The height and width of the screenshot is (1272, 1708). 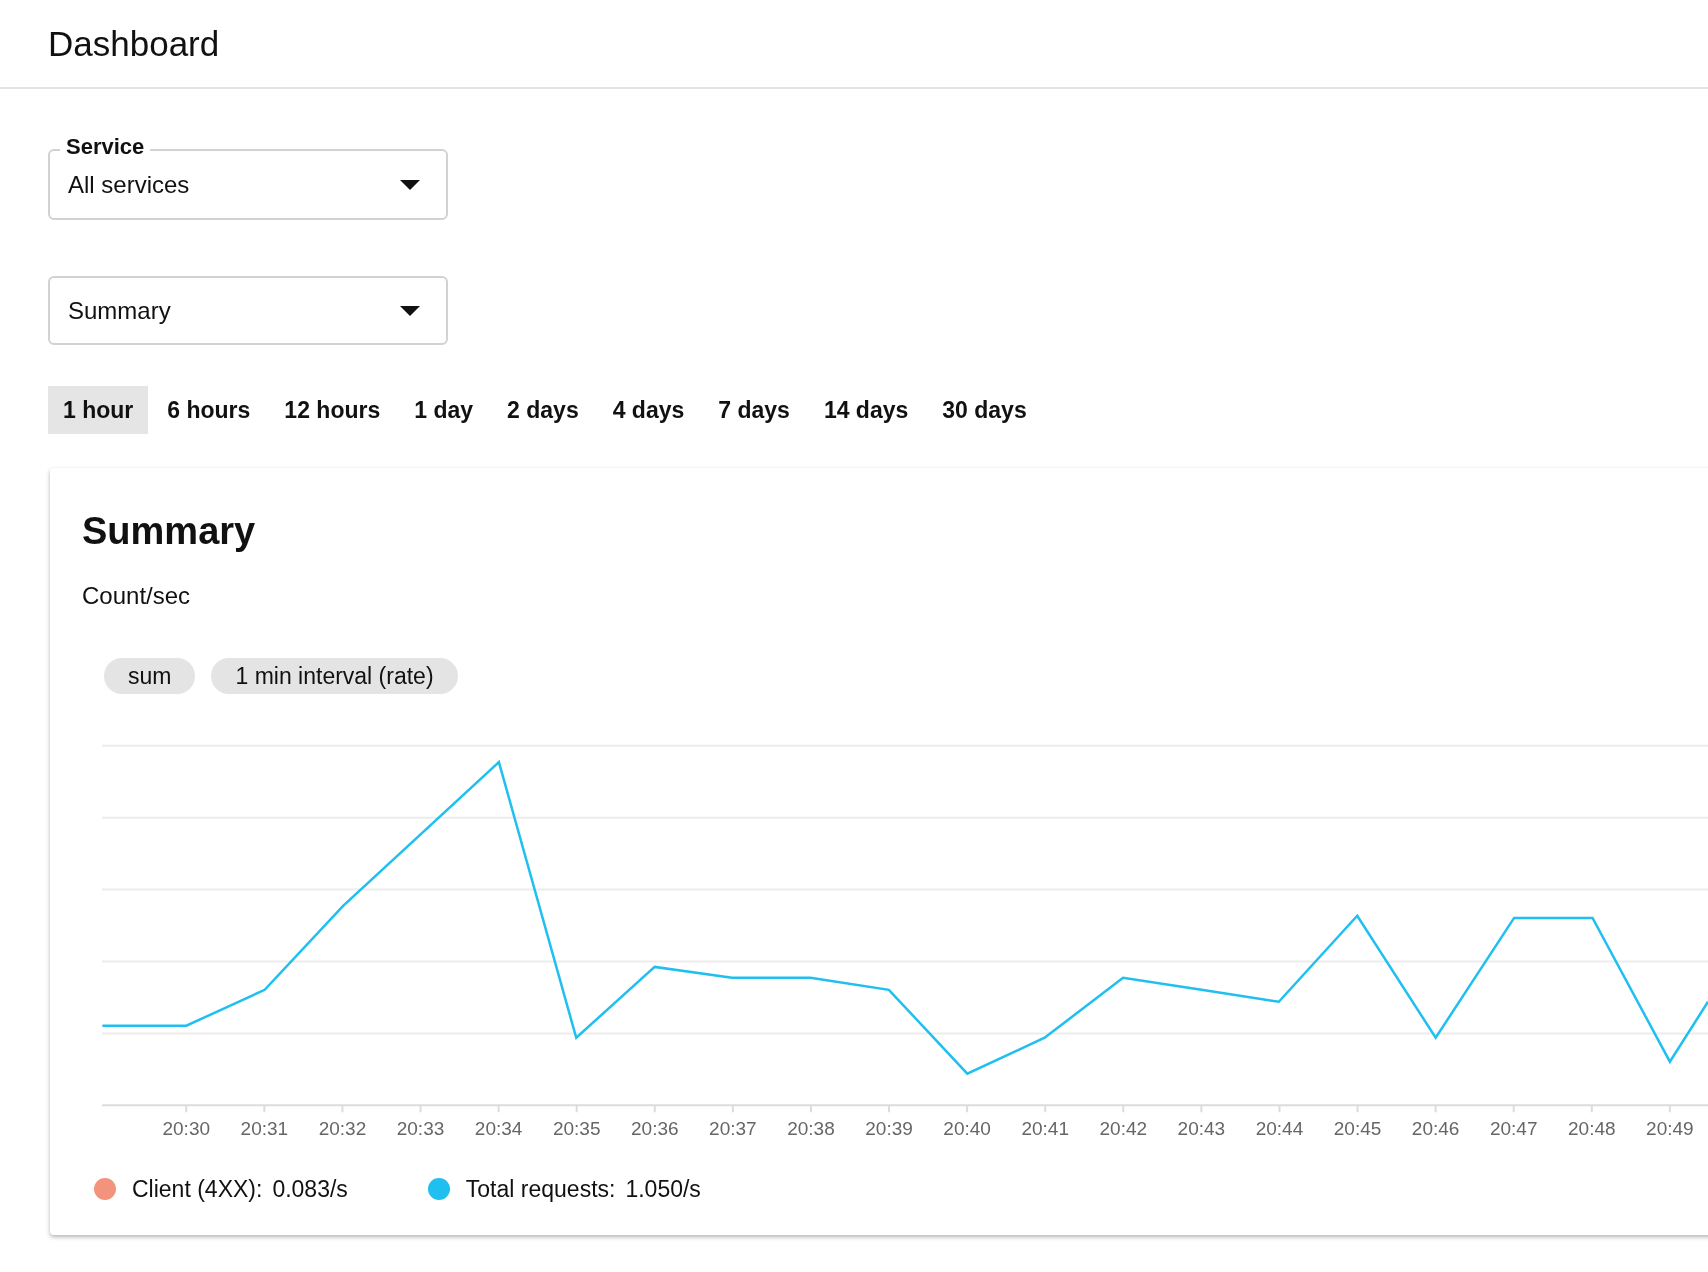 What do you see at coordinates (137, 596) in the screenshot?
I see `unit-label: Count/sec` at bounding box center [137, 596].